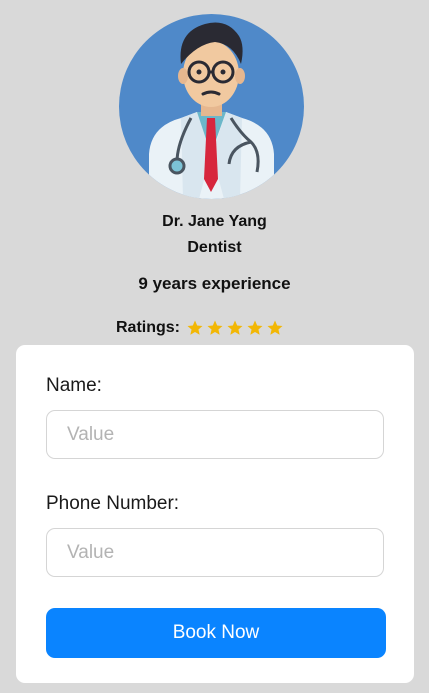 The width and height of the screenshot is (429, 693). What do you see at coordinates (113, 503) in the screenshot?
I see `phone-label: Phone Number:` at bounding box center [113, 503].